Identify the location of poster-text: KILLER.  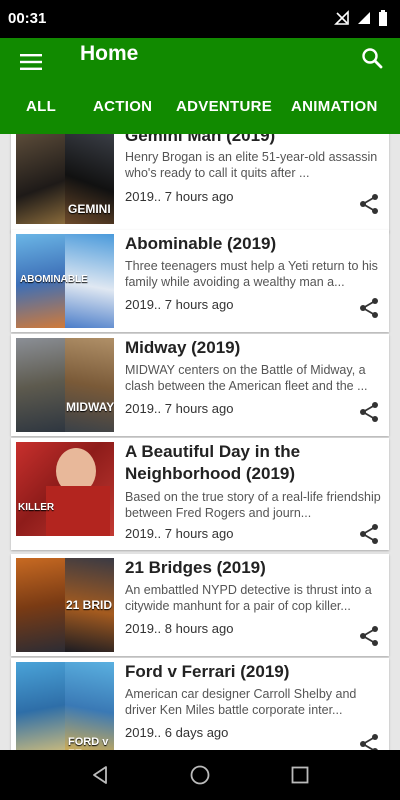
(36, 507).